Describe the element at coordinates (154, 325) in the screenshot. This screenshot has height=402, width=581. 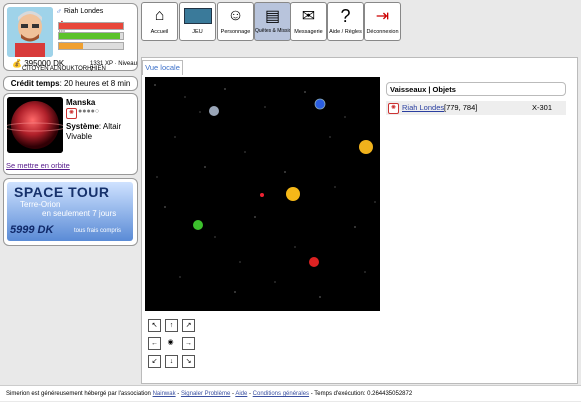
I see `move-up-left-button: ↖` at that location.